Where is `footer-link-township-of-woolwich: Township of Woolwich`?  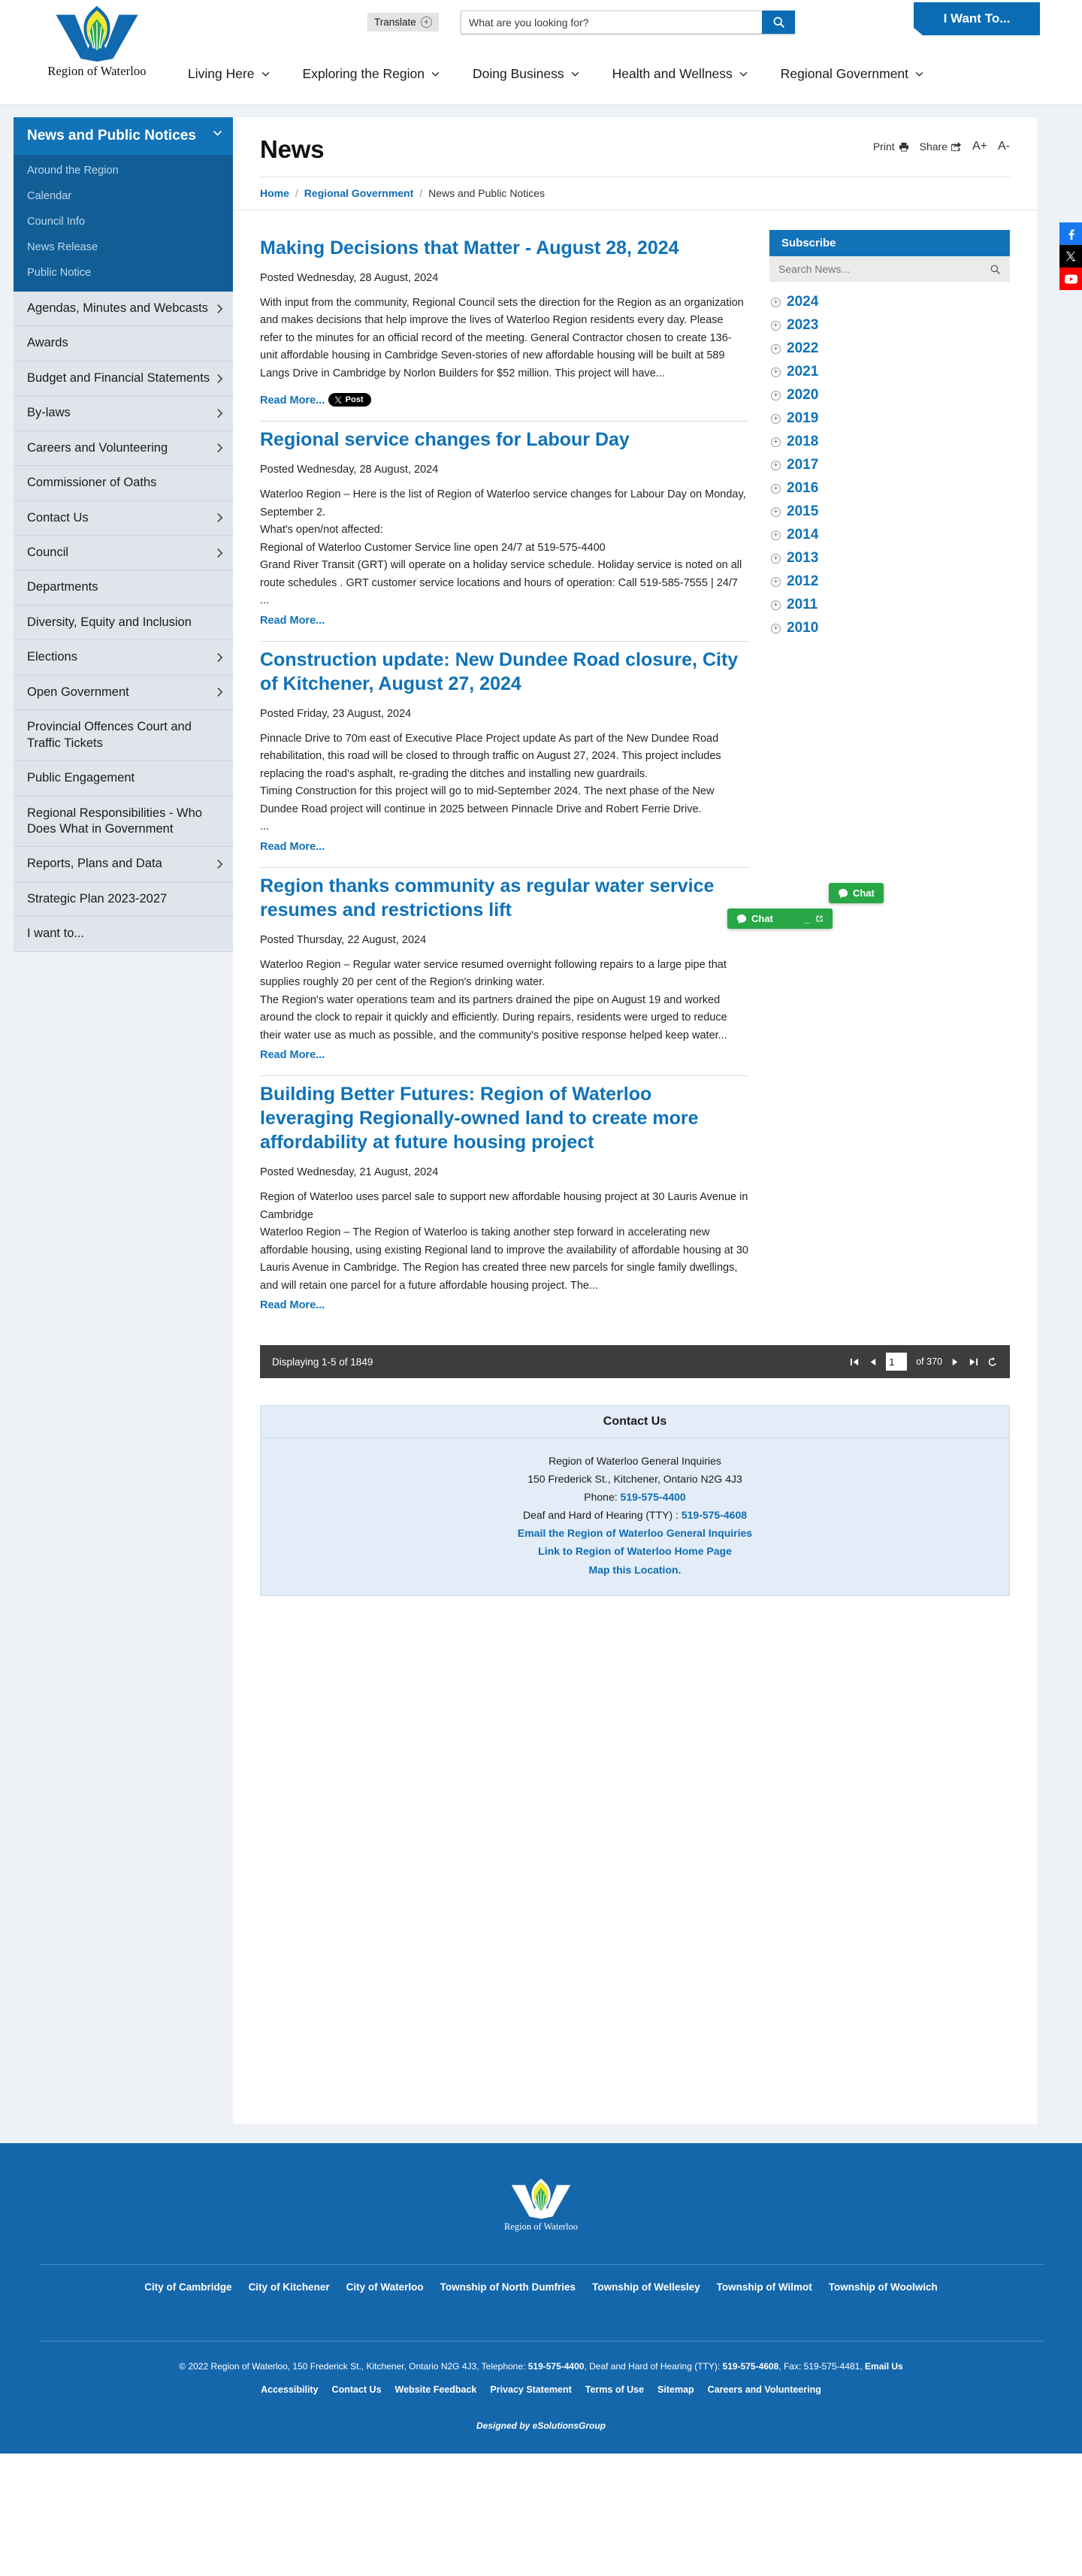 footer-link-township-of-woolwich: Township of Woolwich is located at coordinates (883, 2287).